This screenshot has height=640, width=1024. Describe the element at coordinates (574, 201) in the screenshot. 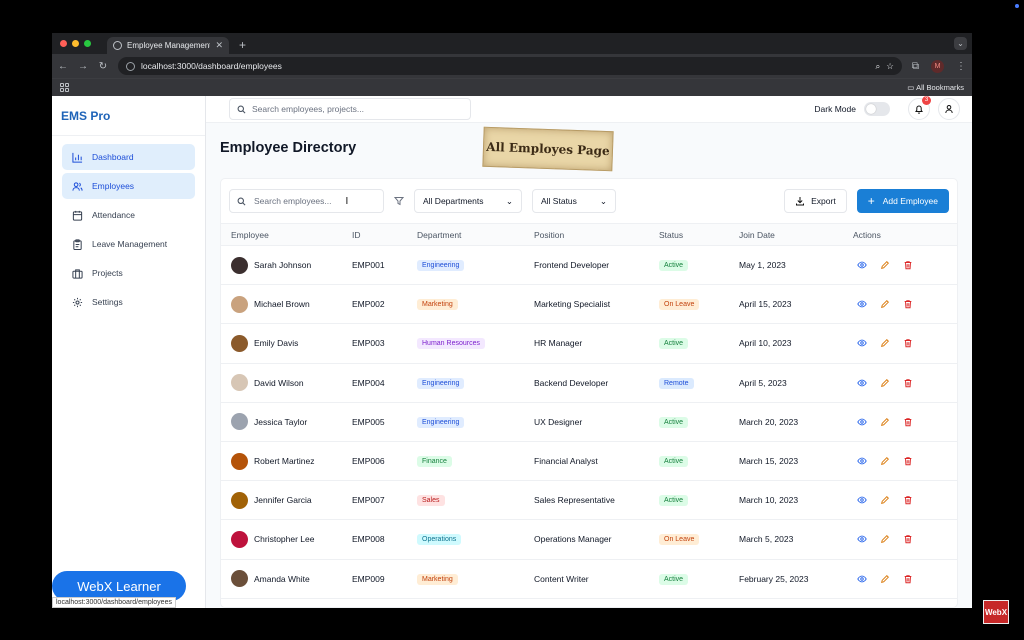

I see `status-select: All Status ⌄` at that location.